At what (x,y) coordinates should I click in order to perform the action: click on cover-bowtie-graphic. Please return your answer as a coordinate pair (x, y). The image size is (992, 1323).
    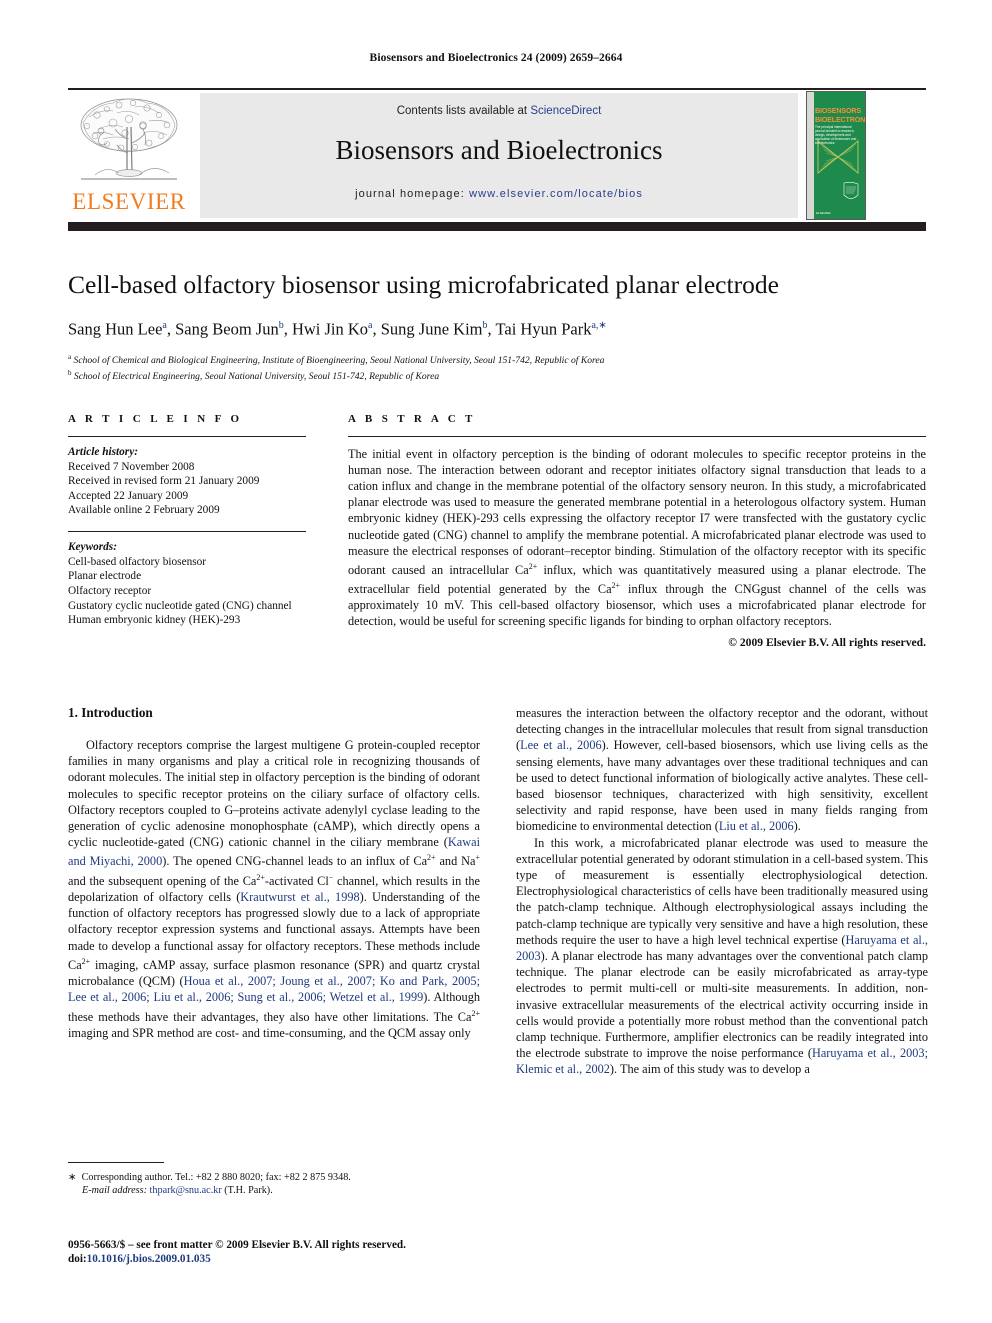
    Looking at the image, I should click on (838, 157).